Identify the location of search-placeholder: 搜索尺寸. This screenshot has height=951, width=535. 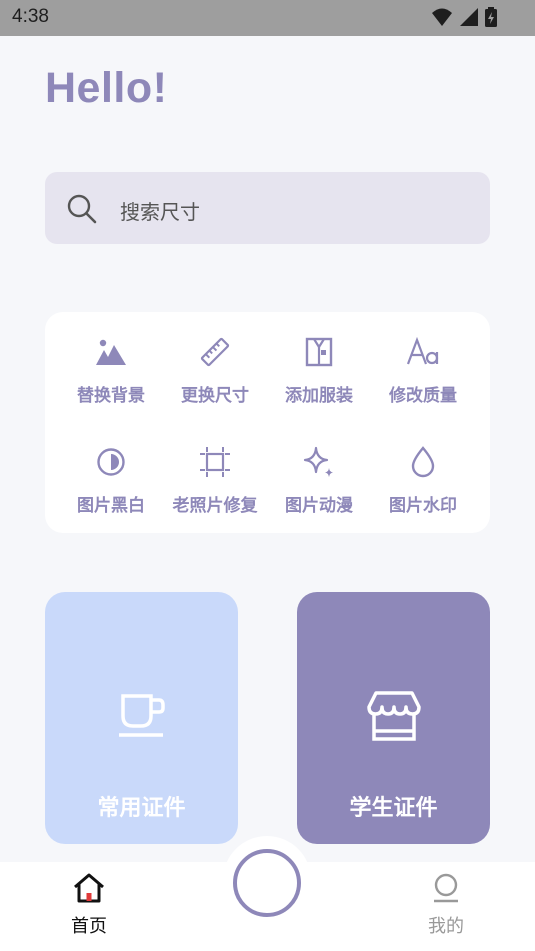
(160, 210).